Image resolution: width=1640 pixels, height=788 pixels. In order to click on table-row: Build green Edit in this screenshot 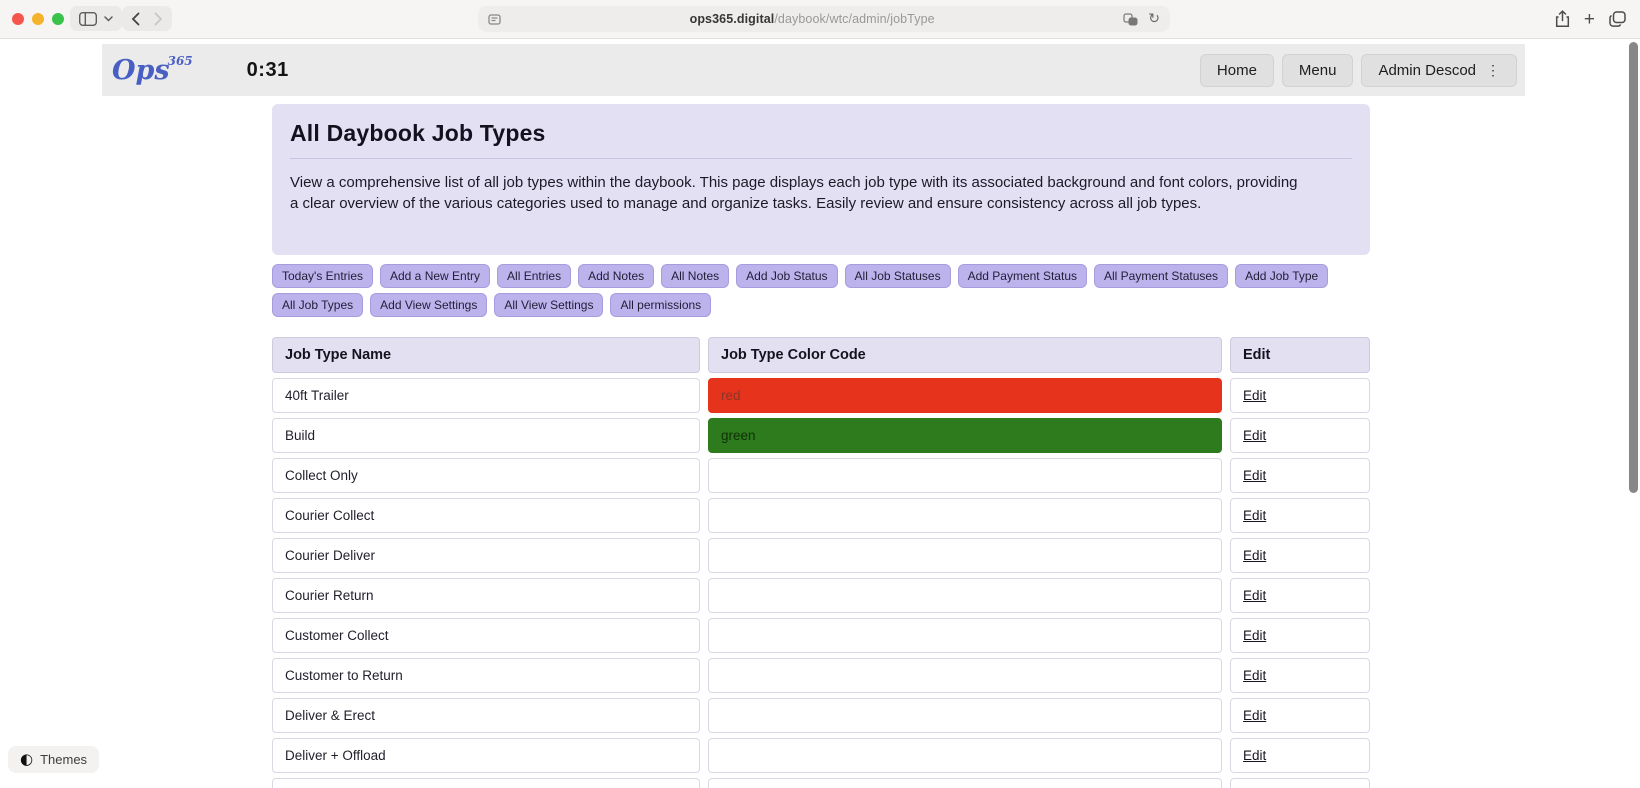, I will do `click(821, 435)`.